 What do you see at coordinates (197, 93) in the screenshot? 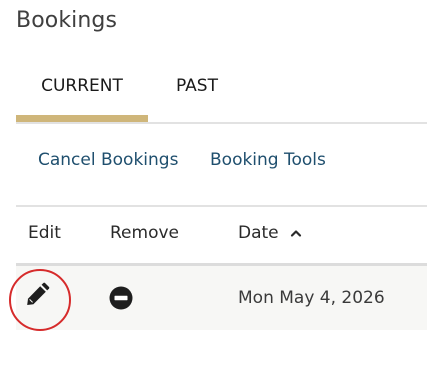
I see `tab-past: PAST` at bounding box center [197, 93].